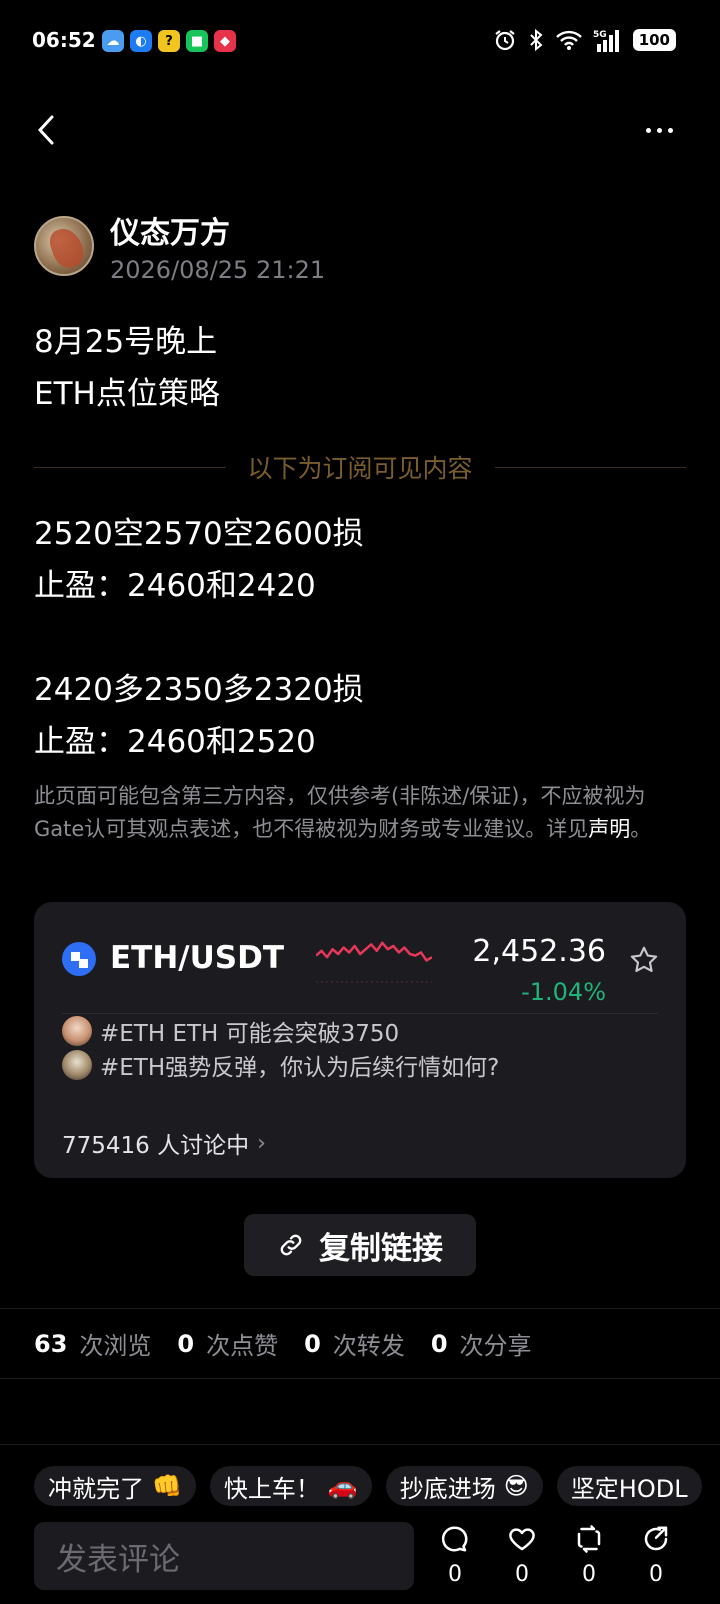 Image resolution: width=720 pixels, height=1604 pixels. Describe the element at coordinates (197, 958) in the screenshot. I see `trading-pair: ETH/USDT` at that location.